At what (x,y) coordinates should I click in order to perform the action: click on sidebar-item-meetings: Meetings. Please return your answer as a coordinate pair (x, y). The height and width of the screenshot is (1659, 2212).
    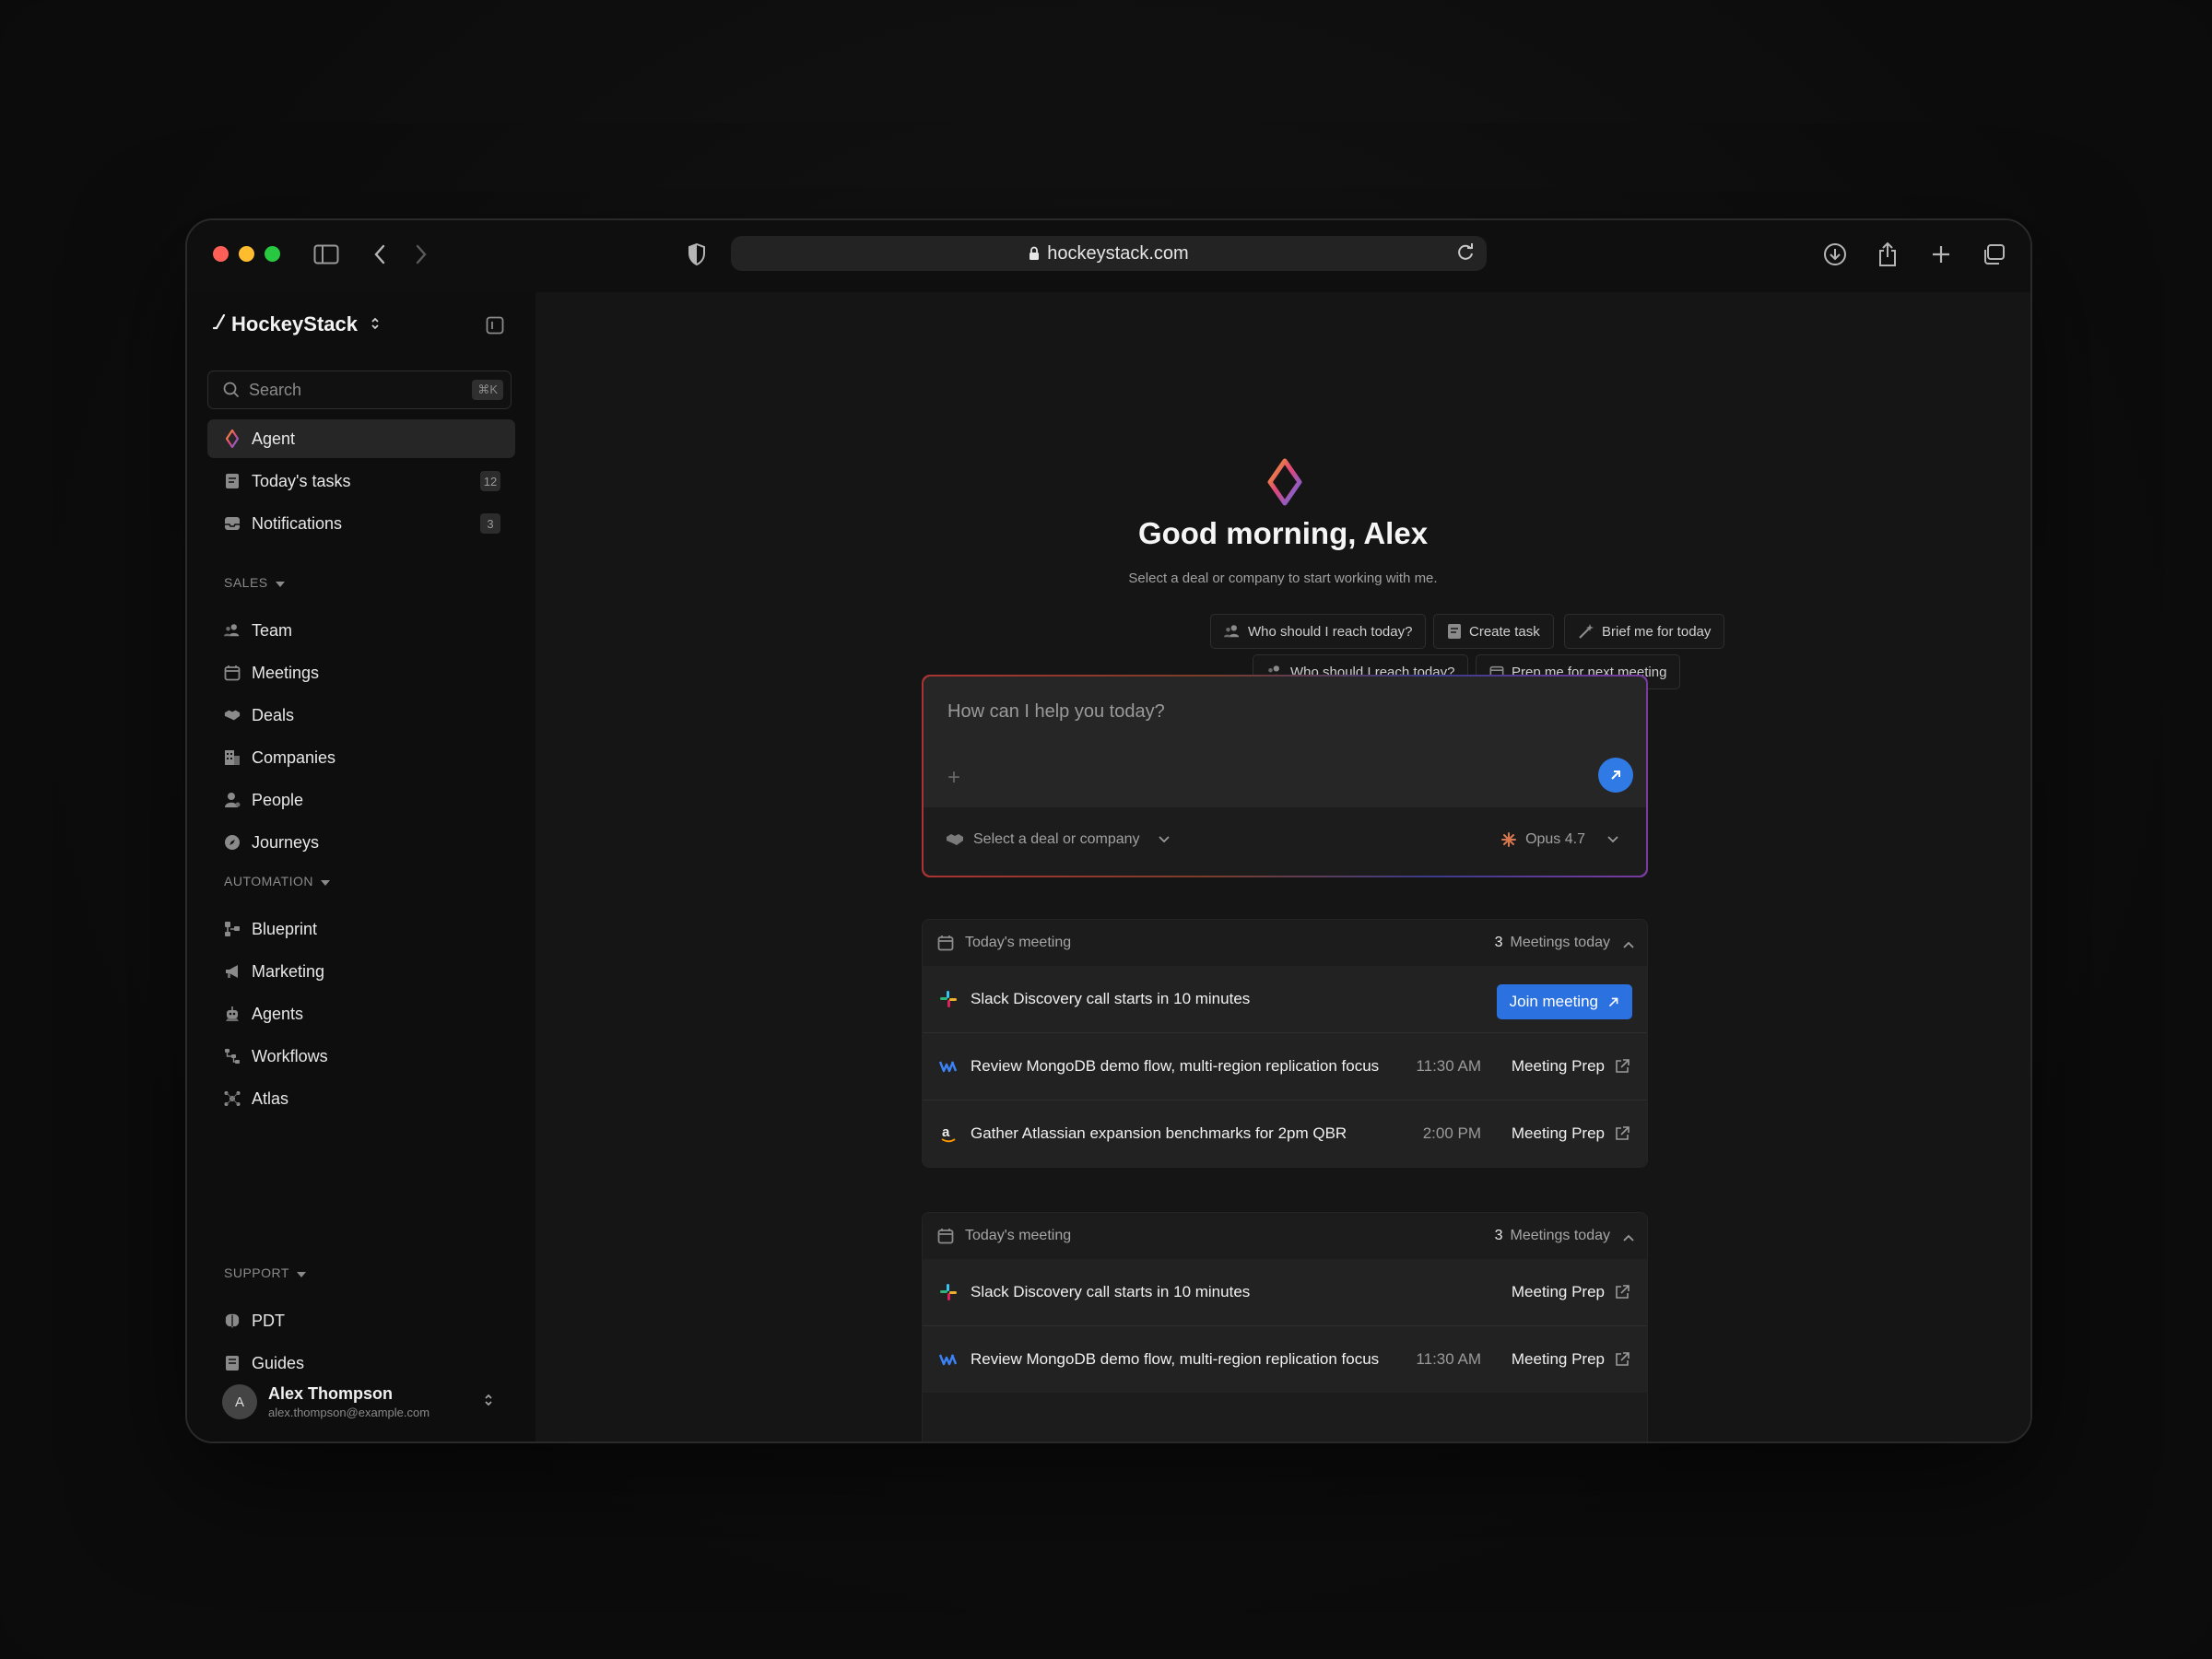
    Looking at the image, I should click on (361, 672).